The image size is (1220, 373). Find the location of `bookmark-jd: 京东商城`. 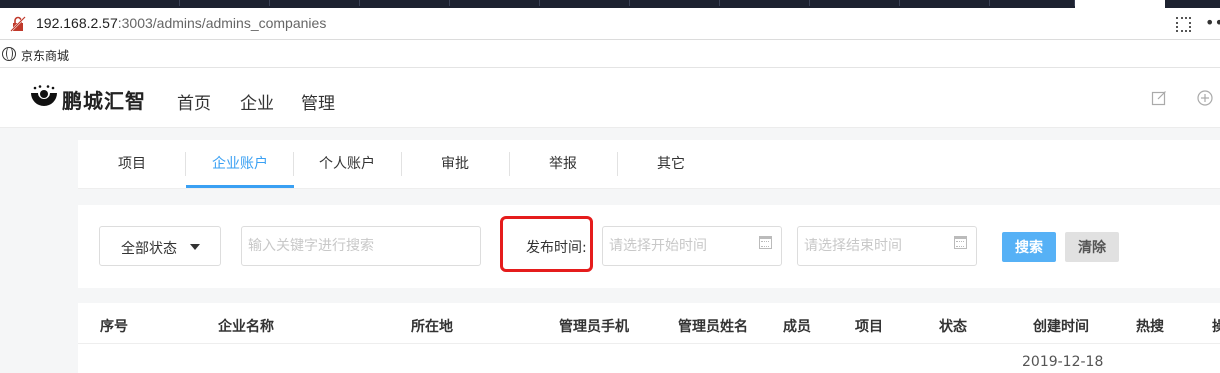

bookmark-jd: 京东商城 is located at coordinates (45, 55).